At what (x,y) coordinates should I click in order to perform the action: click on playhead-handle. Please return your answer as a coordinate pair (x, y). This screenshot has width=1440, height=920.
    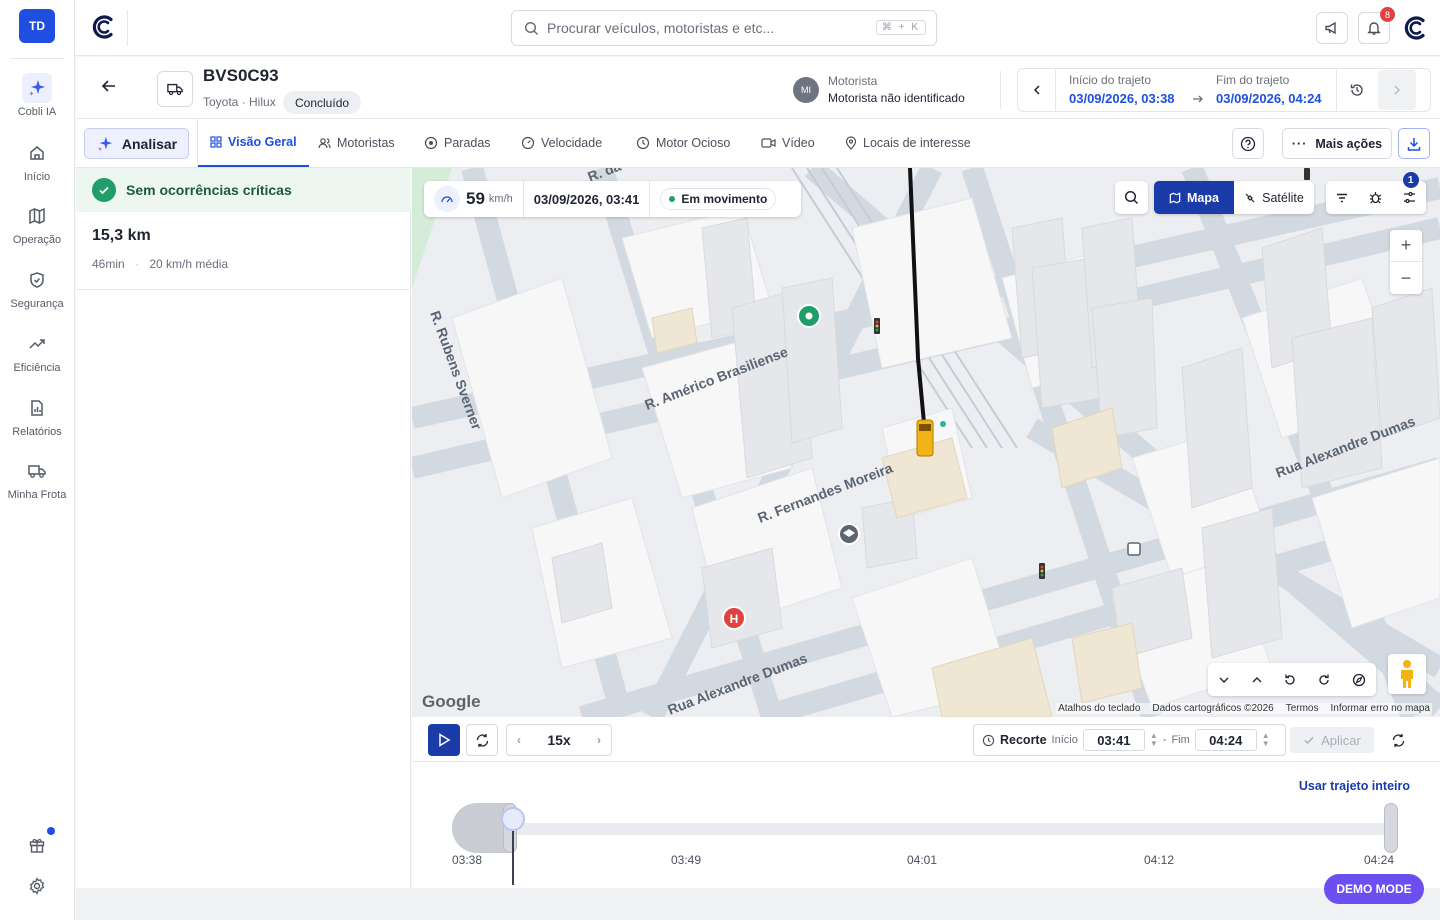
    Looking at the image, I should click on (513, 819).